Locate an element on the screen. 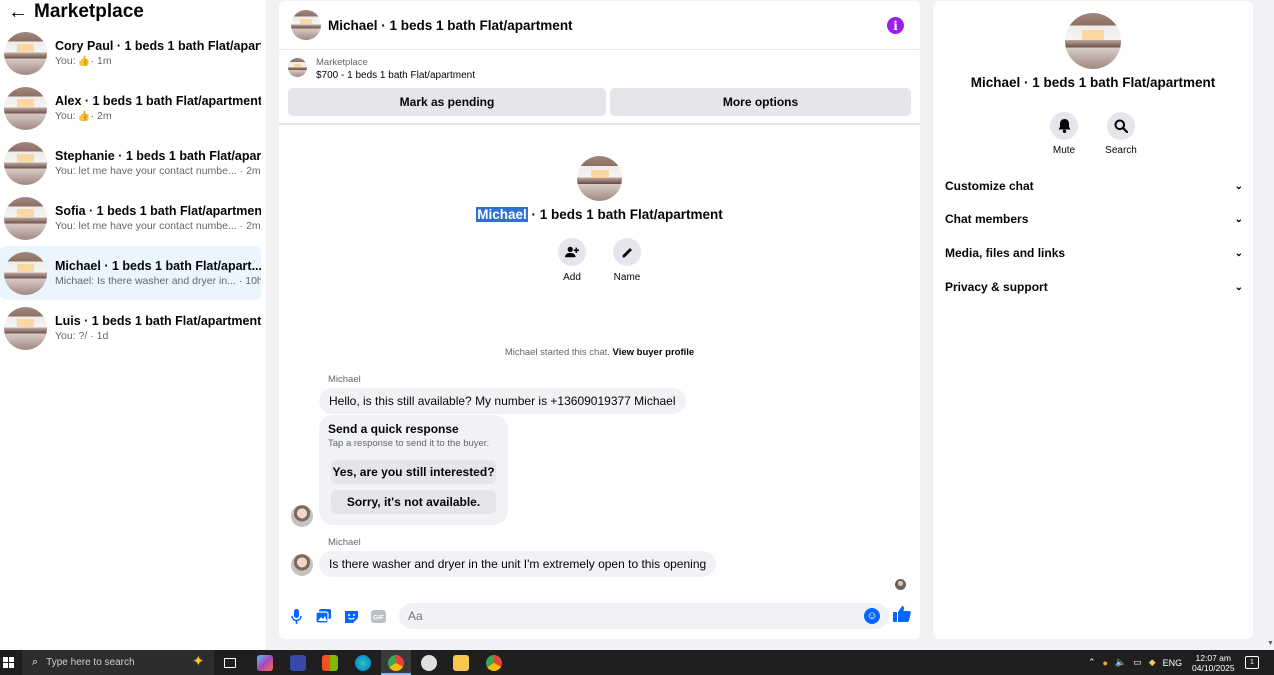 The image size is (1274, 675). search-icon is located at coordinates (1121, 126).